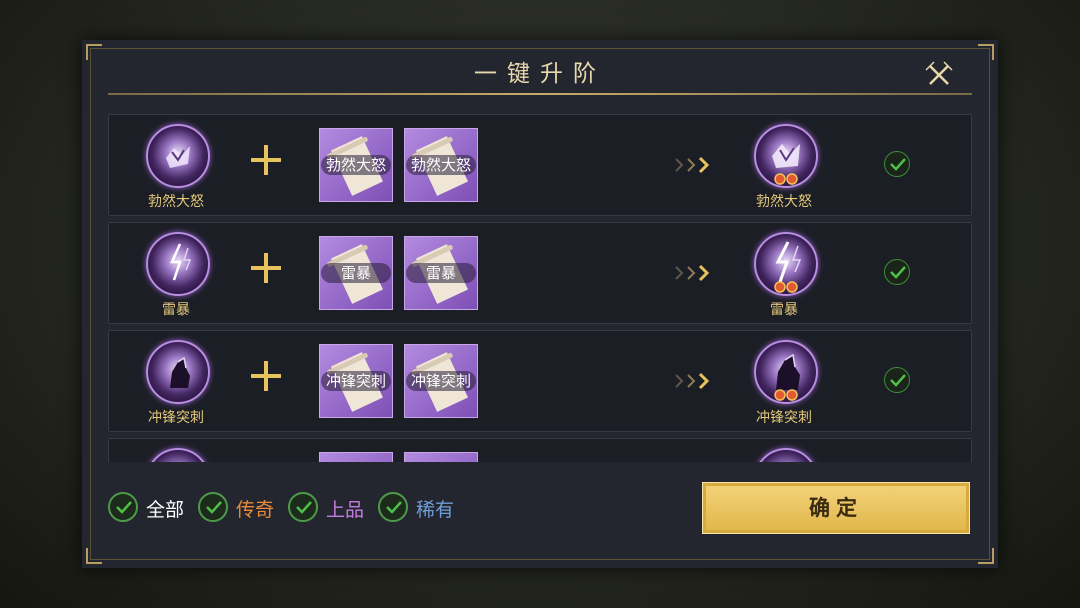 This screenshot has width=1080, height=608. What do you see at coordinates (540, 165) in the screenshot?
I see `upgrade-row: 勃然大怒 勃然大怒 勃然大怒 勃然大怒` at bounding box center [540, 165].